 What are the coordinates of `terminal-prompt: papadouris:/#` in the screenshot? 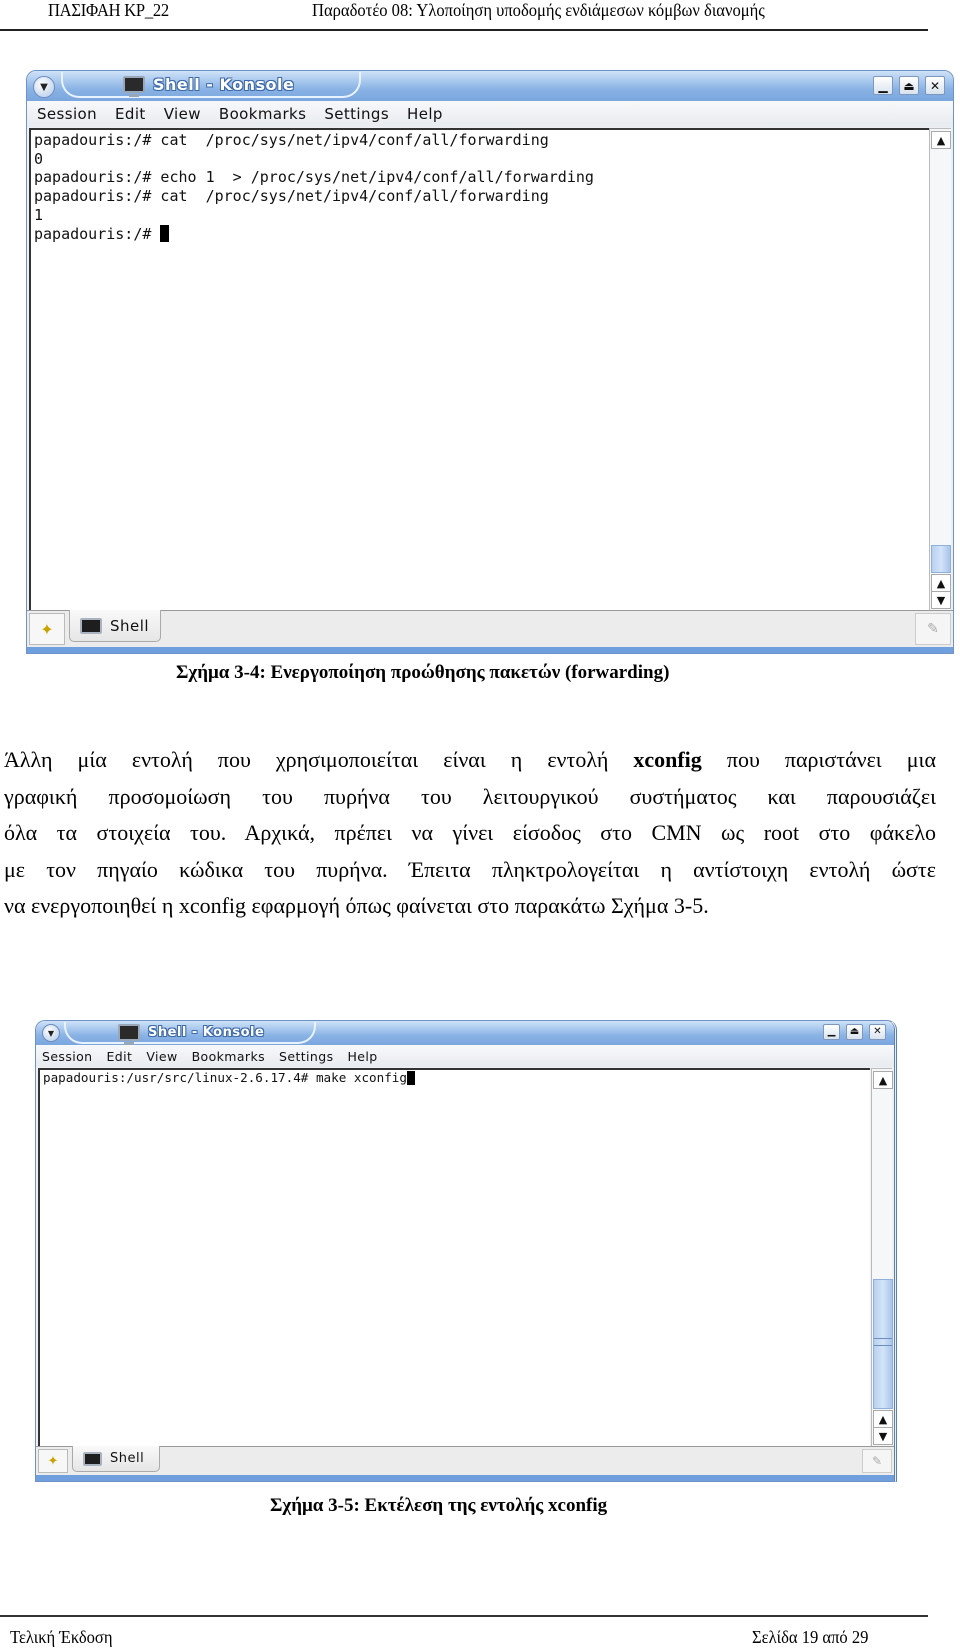 It's located at (97, 233).